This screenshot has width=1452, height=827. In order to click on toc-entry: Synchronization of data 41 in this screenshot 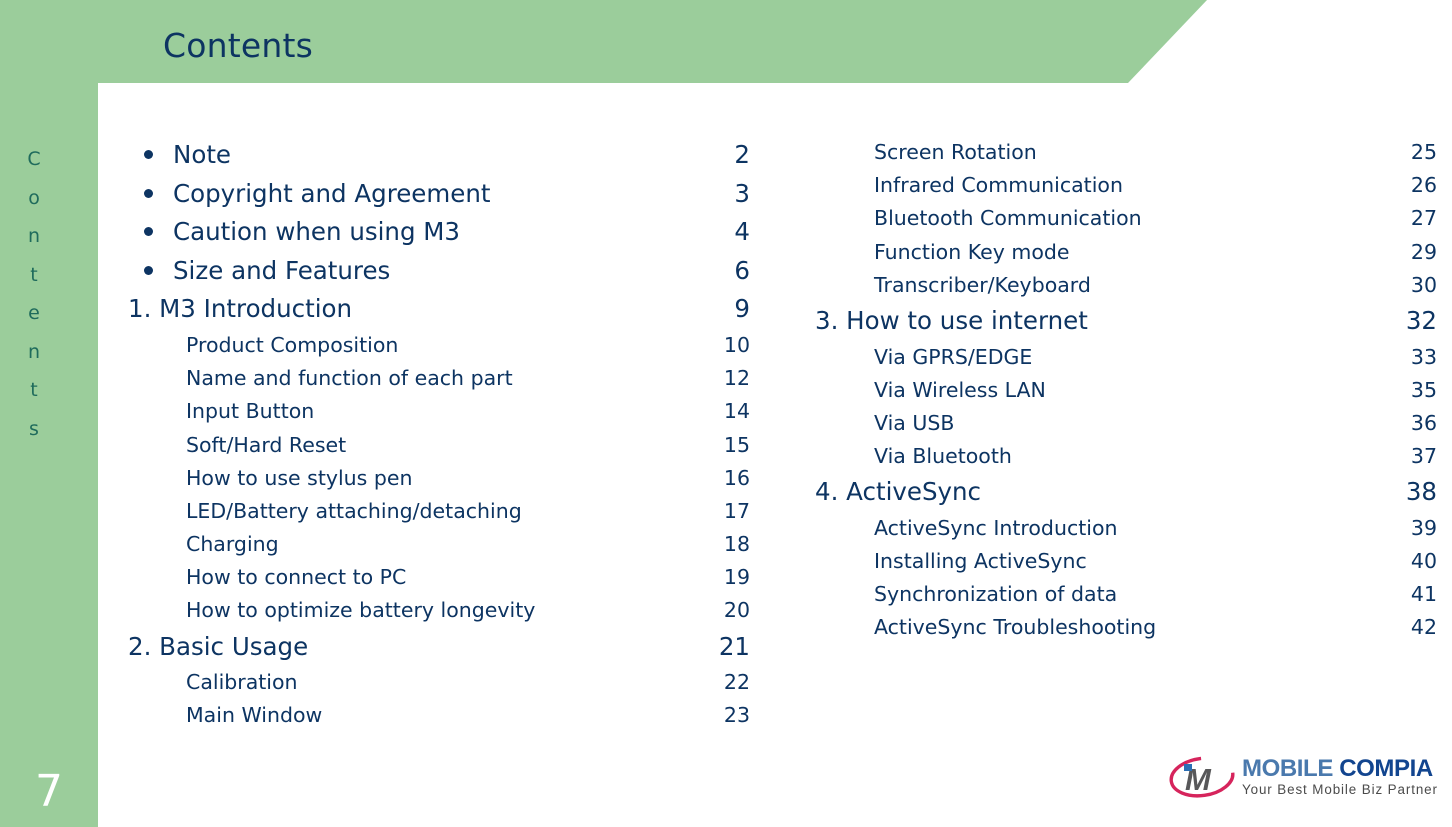, I will do `click(1126, 594)`.